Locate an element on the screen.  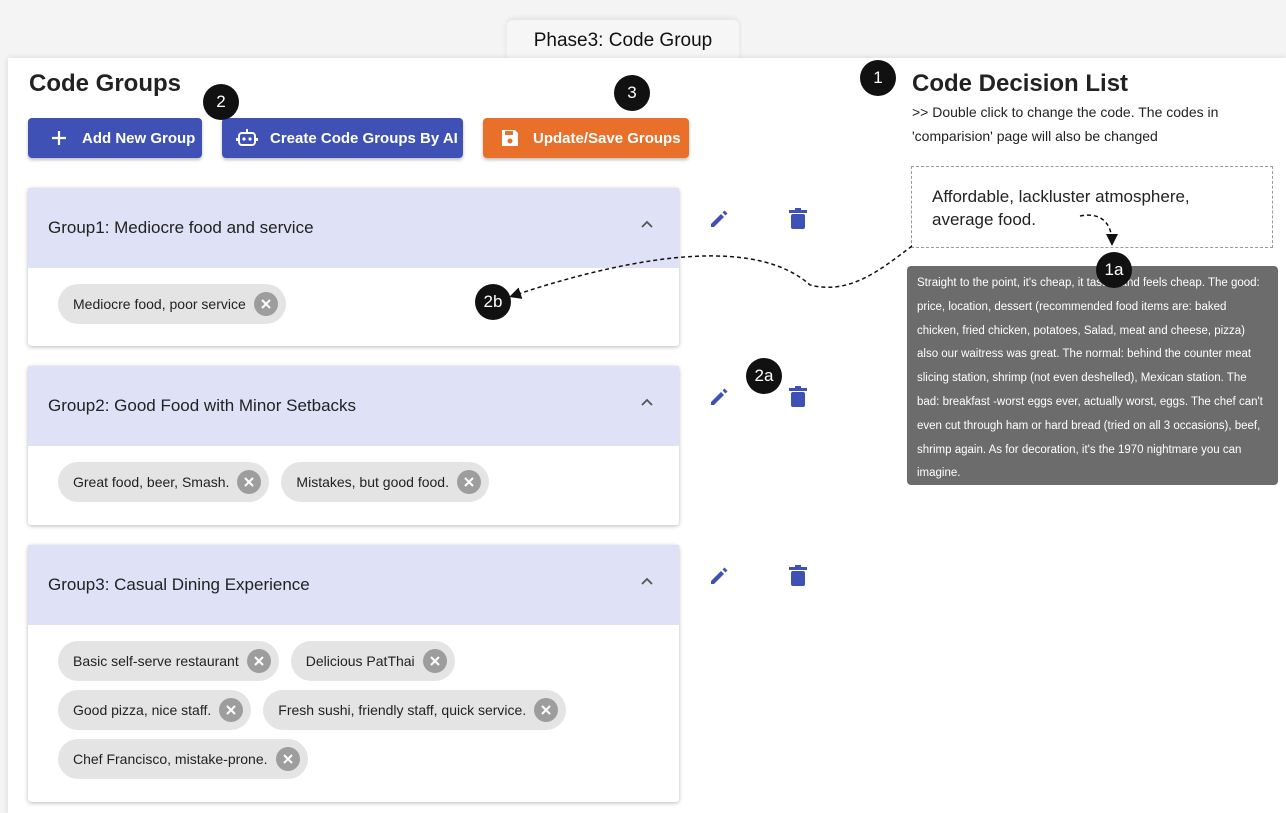
code-chip: Mediocre food, poor service is located at coordinates (172, 304).